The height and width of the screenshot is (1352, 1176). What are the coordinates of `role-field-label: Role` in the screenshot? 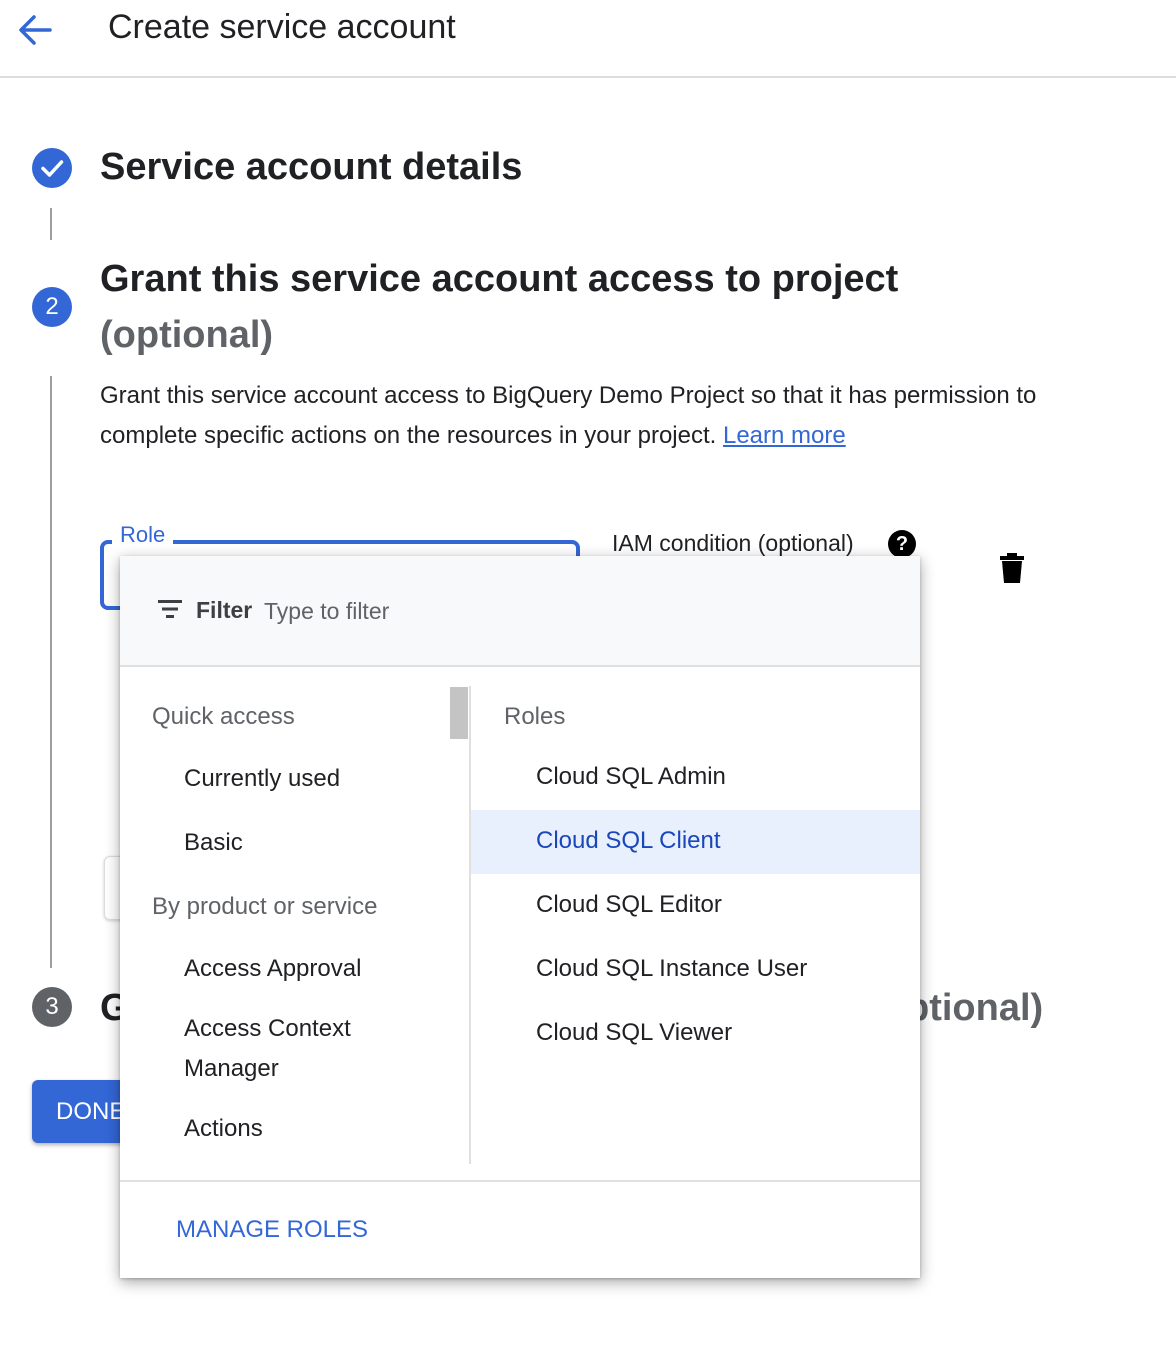 It's located at (143, 535).